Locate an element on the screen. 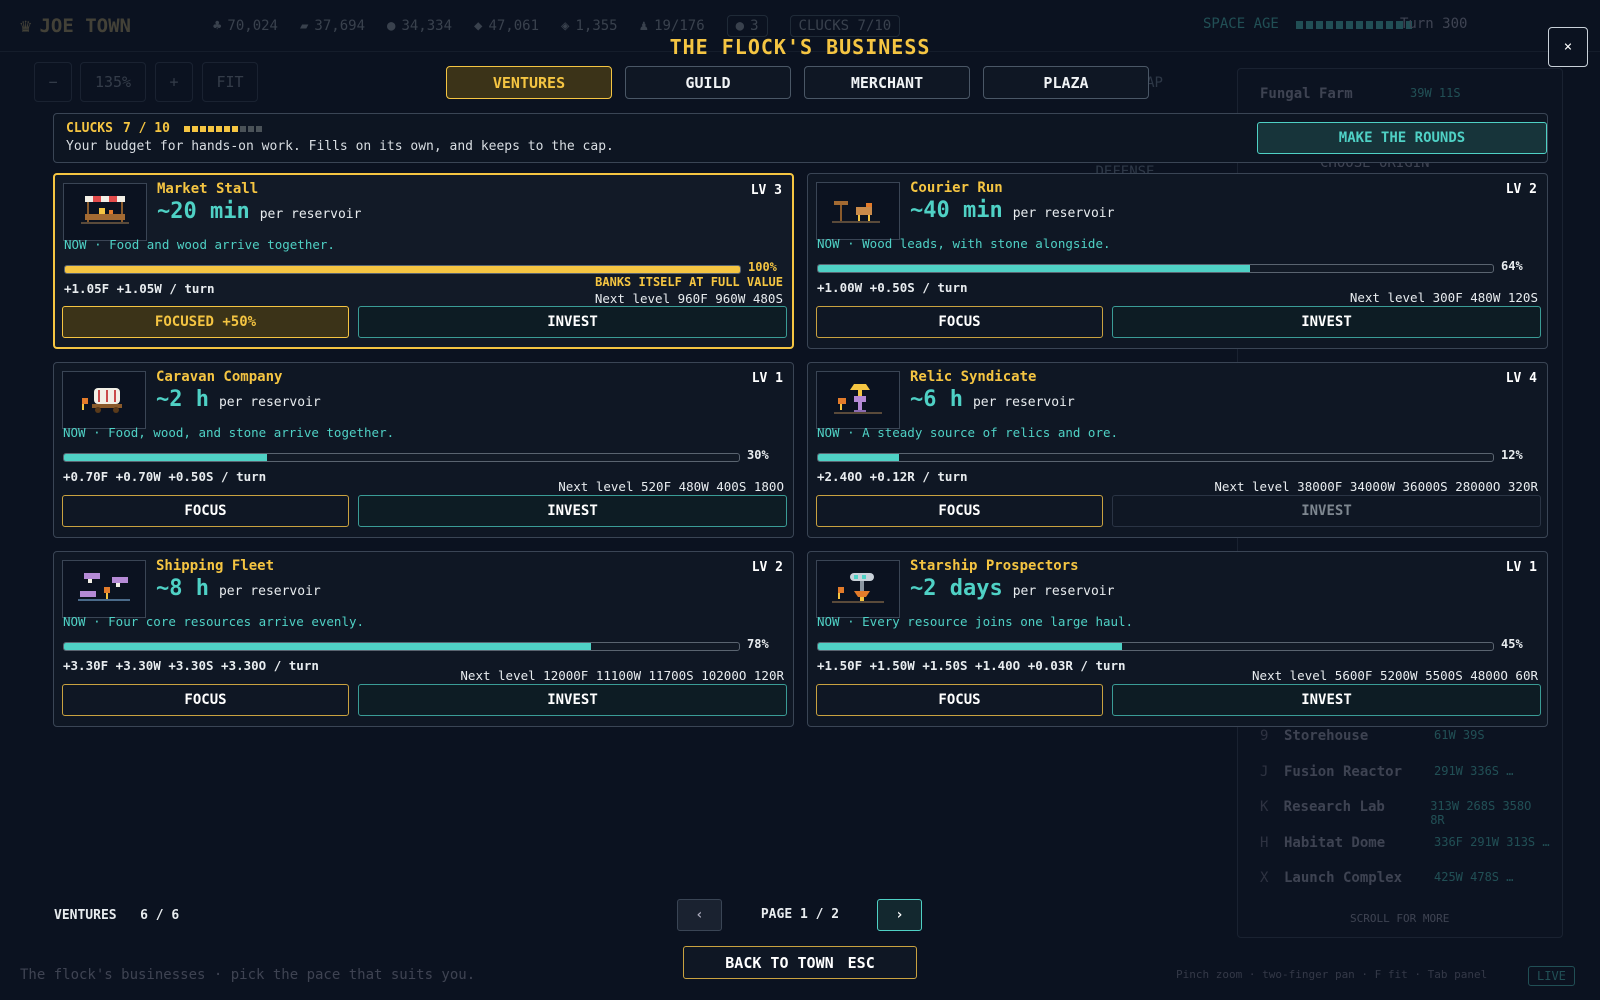  venture-rate: ~2 h per reservoir is located at coordinates (238, 399).